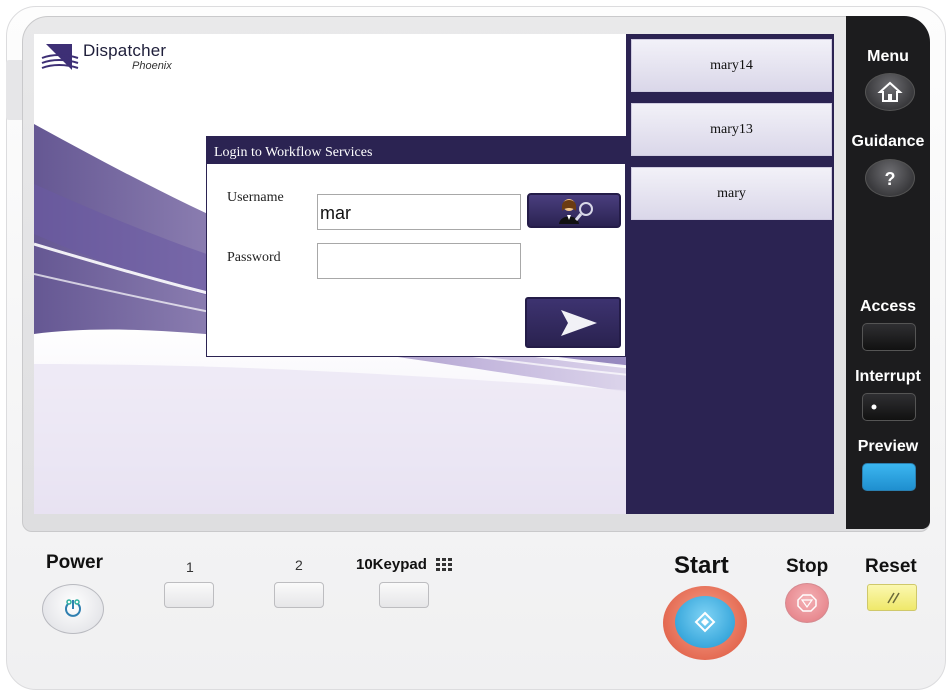 The width and height of the screenshot is (951, 697). Describe the element at coordinates (889, 407) in the screenshot. I see `interrupt-button` at that location.